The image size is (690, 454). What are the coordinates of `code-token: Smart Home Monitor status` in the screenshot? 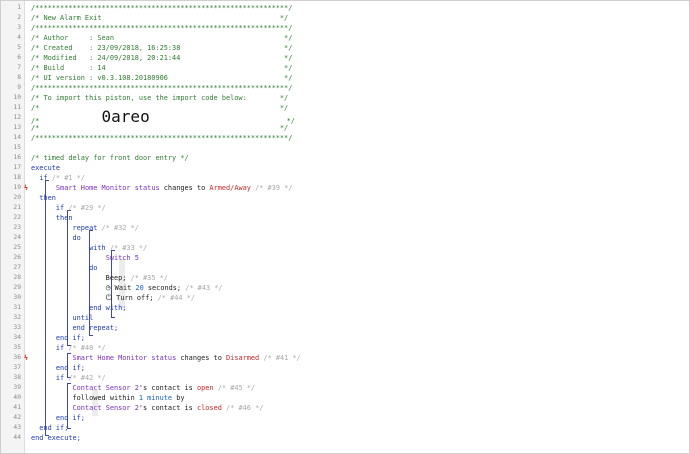 It's located at (124, 358).